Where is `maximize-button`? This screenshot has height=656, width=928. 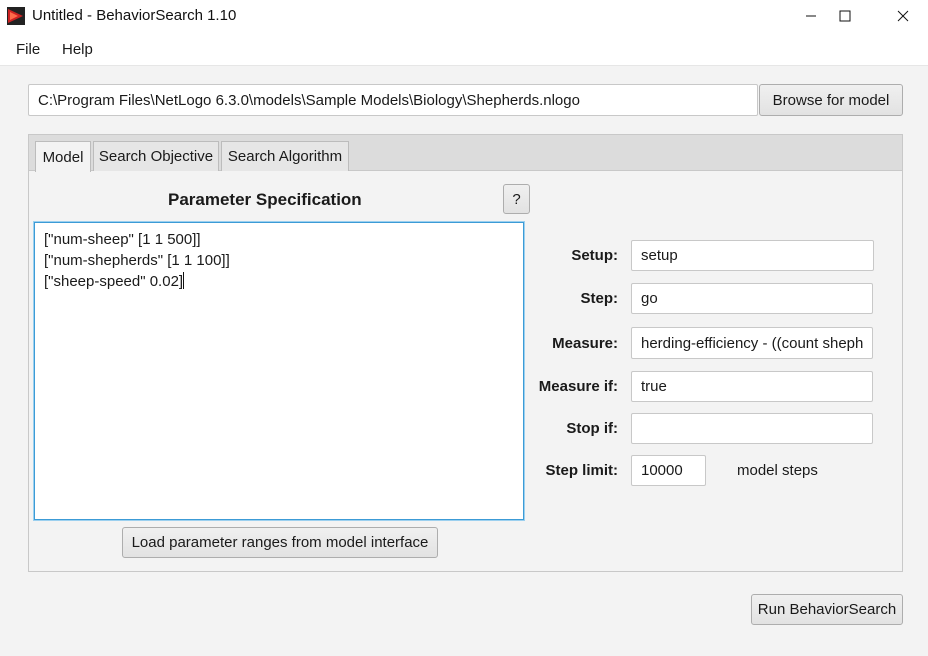 maximize-button is located at coordinates (845, 16).